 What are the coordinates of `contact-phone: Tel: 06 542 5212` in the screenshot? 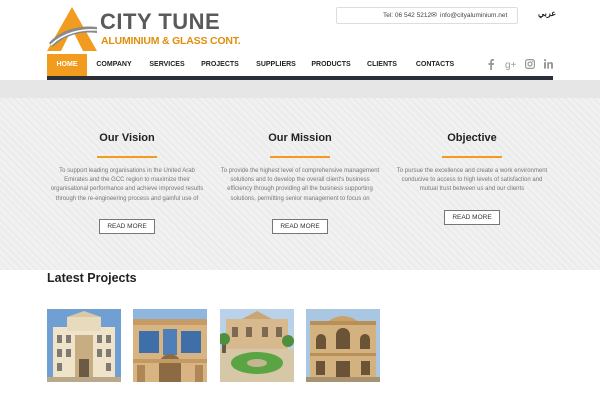 It's located at (407, 15).